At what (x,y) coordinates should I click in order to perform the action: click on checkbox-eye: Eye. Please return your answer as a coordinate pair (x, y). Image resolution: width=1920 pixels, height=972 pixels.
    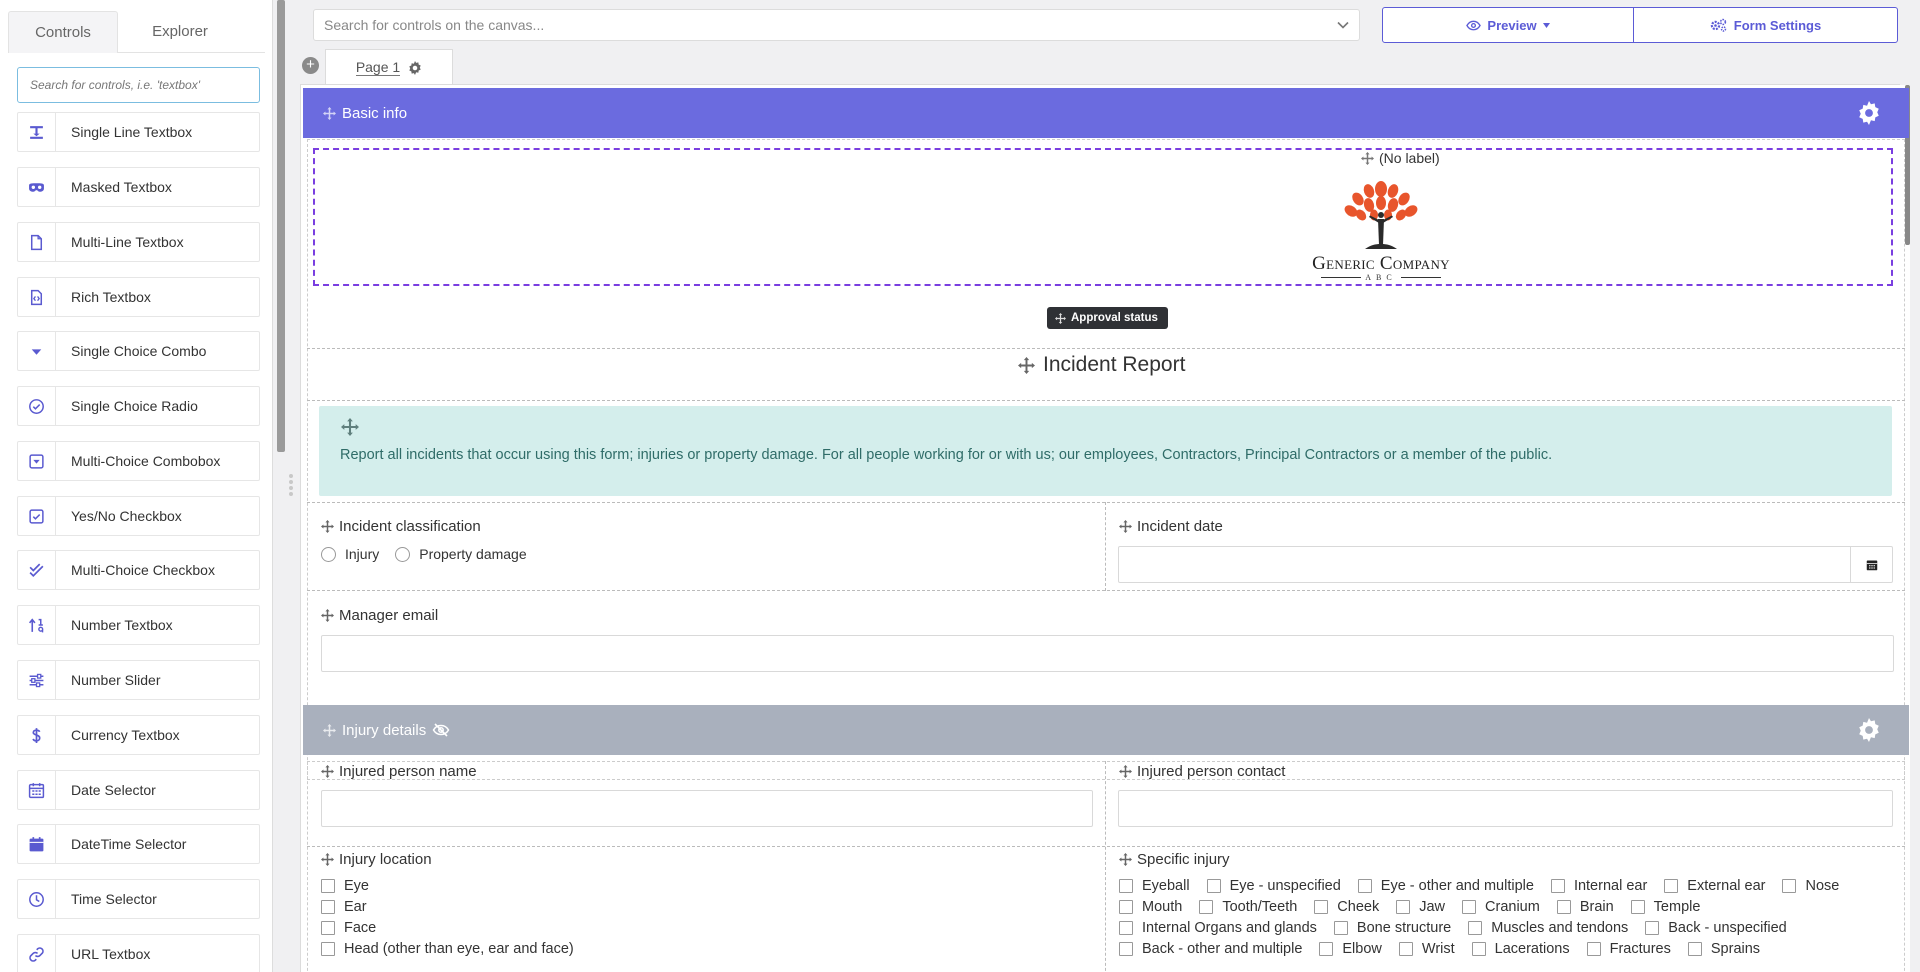
    Looking at the image, I should click on (447, 886).